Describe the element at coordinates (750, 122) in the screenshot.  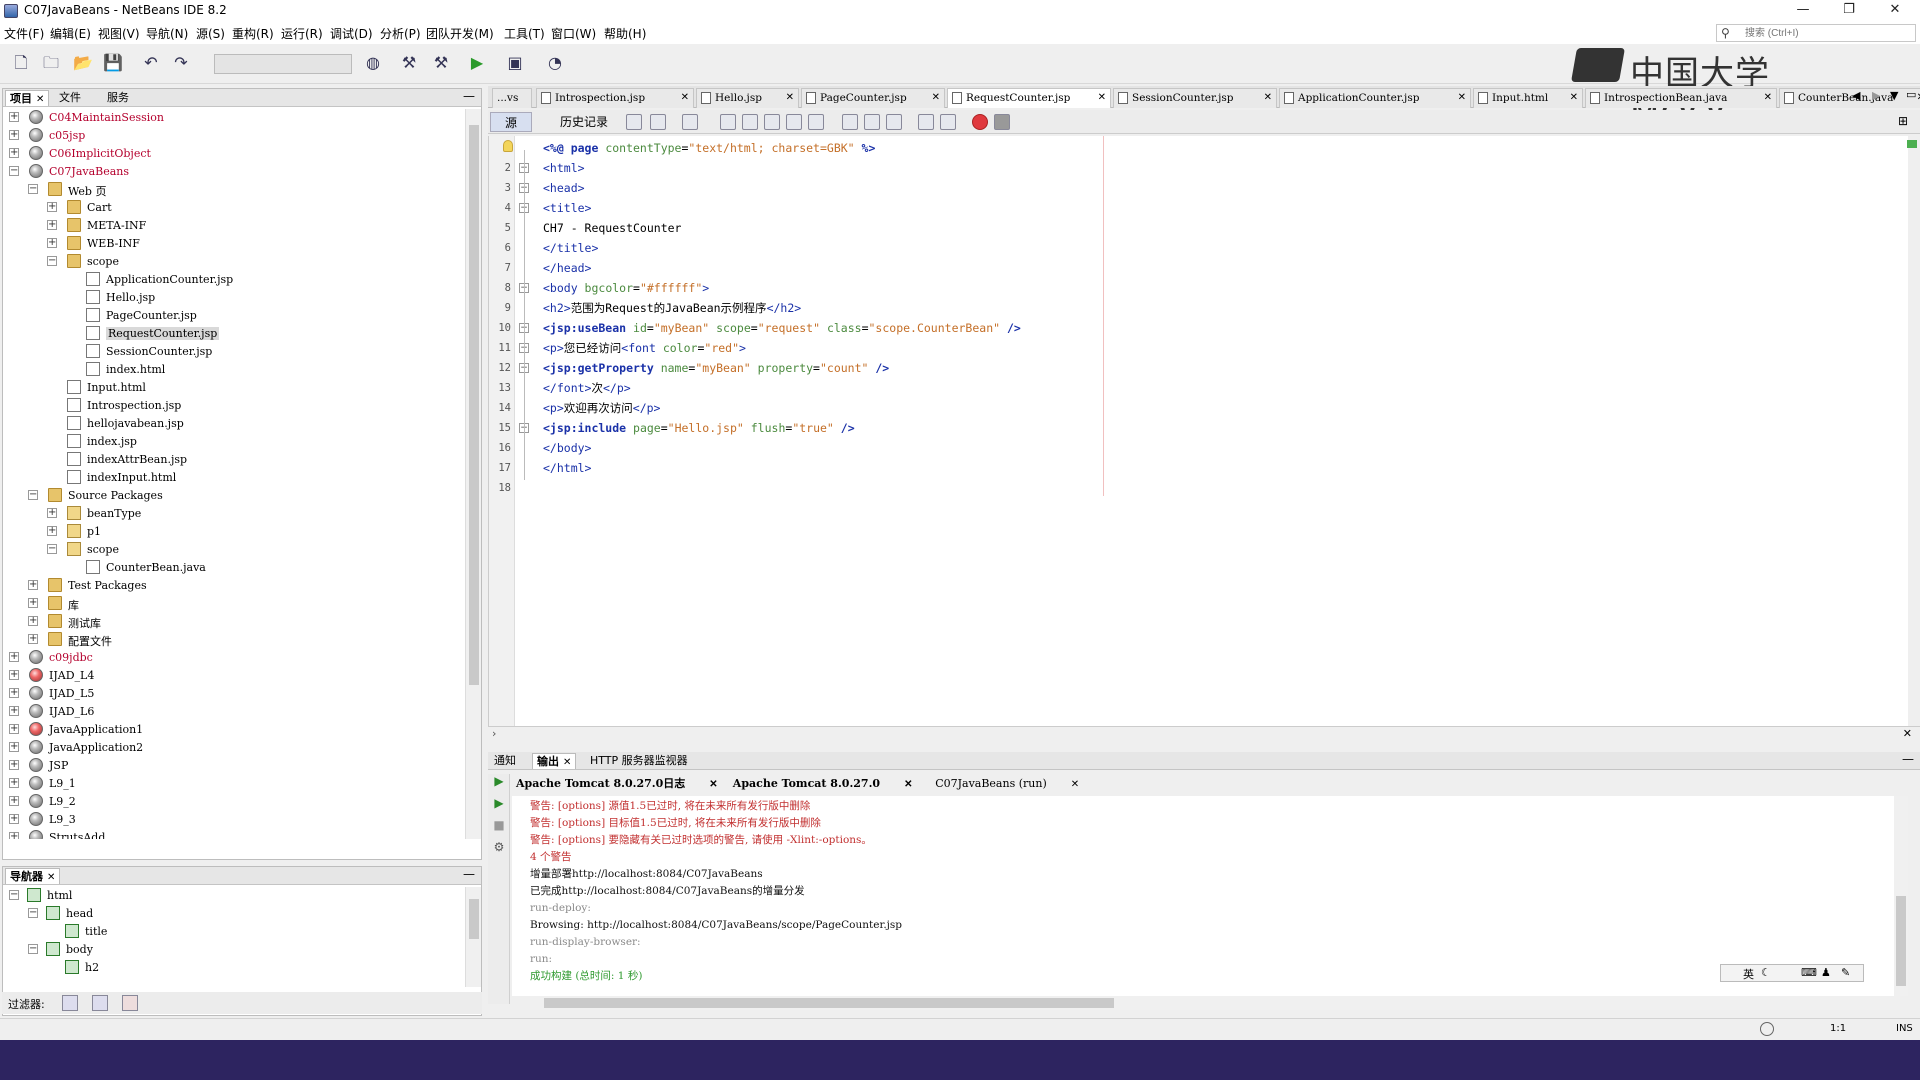
I see `find-previous-icon` at that location.